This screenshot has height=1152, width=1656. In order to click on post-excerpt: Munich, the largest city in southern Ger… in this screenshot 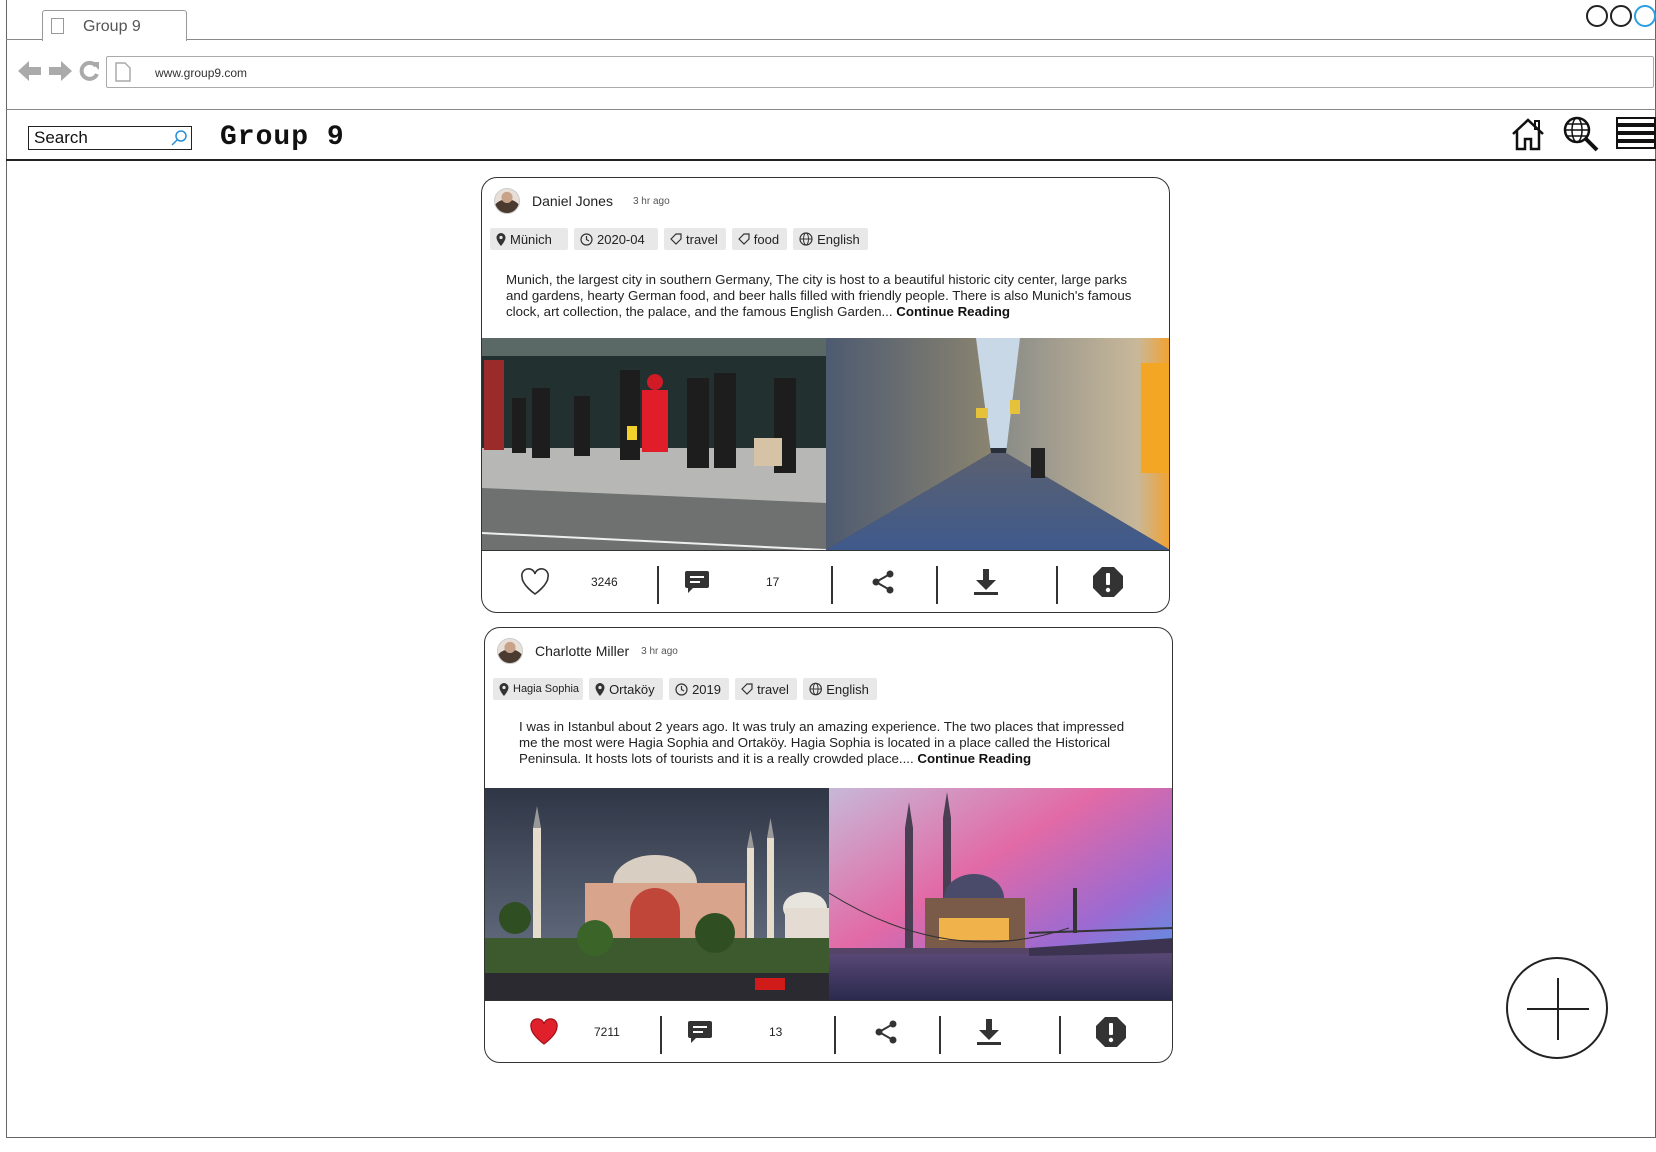, I will do `click(829, 296)`.